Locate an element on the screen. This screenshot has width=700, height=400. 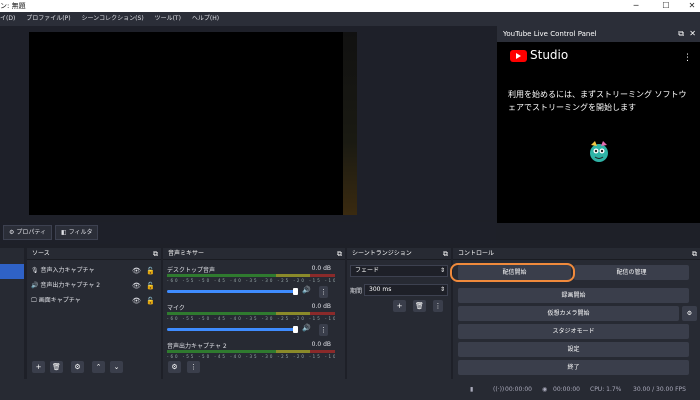
settings-button: 設定 is located at coordinates (573, 349).